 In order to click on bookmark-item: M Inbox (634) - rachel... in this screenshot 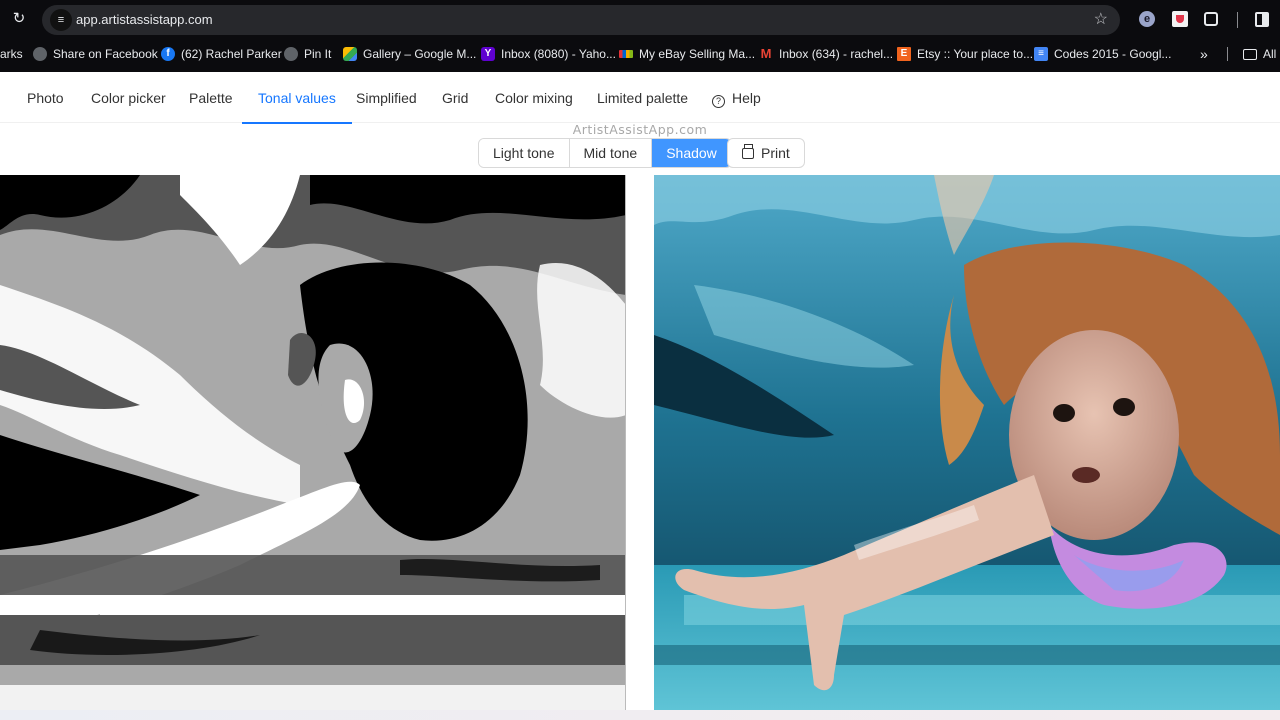, I will do `click(826, 54)`.